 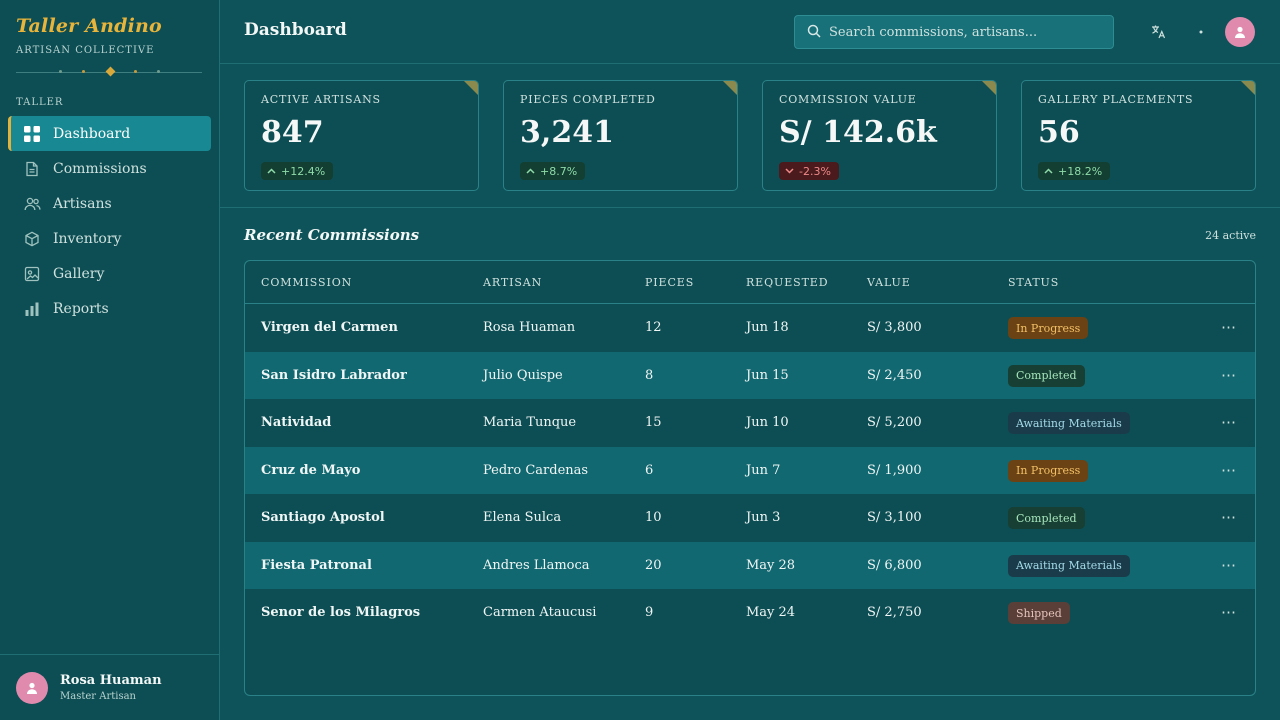 I want to click on stat-delta-badge: +8.7%, so click(x=553, y=171).